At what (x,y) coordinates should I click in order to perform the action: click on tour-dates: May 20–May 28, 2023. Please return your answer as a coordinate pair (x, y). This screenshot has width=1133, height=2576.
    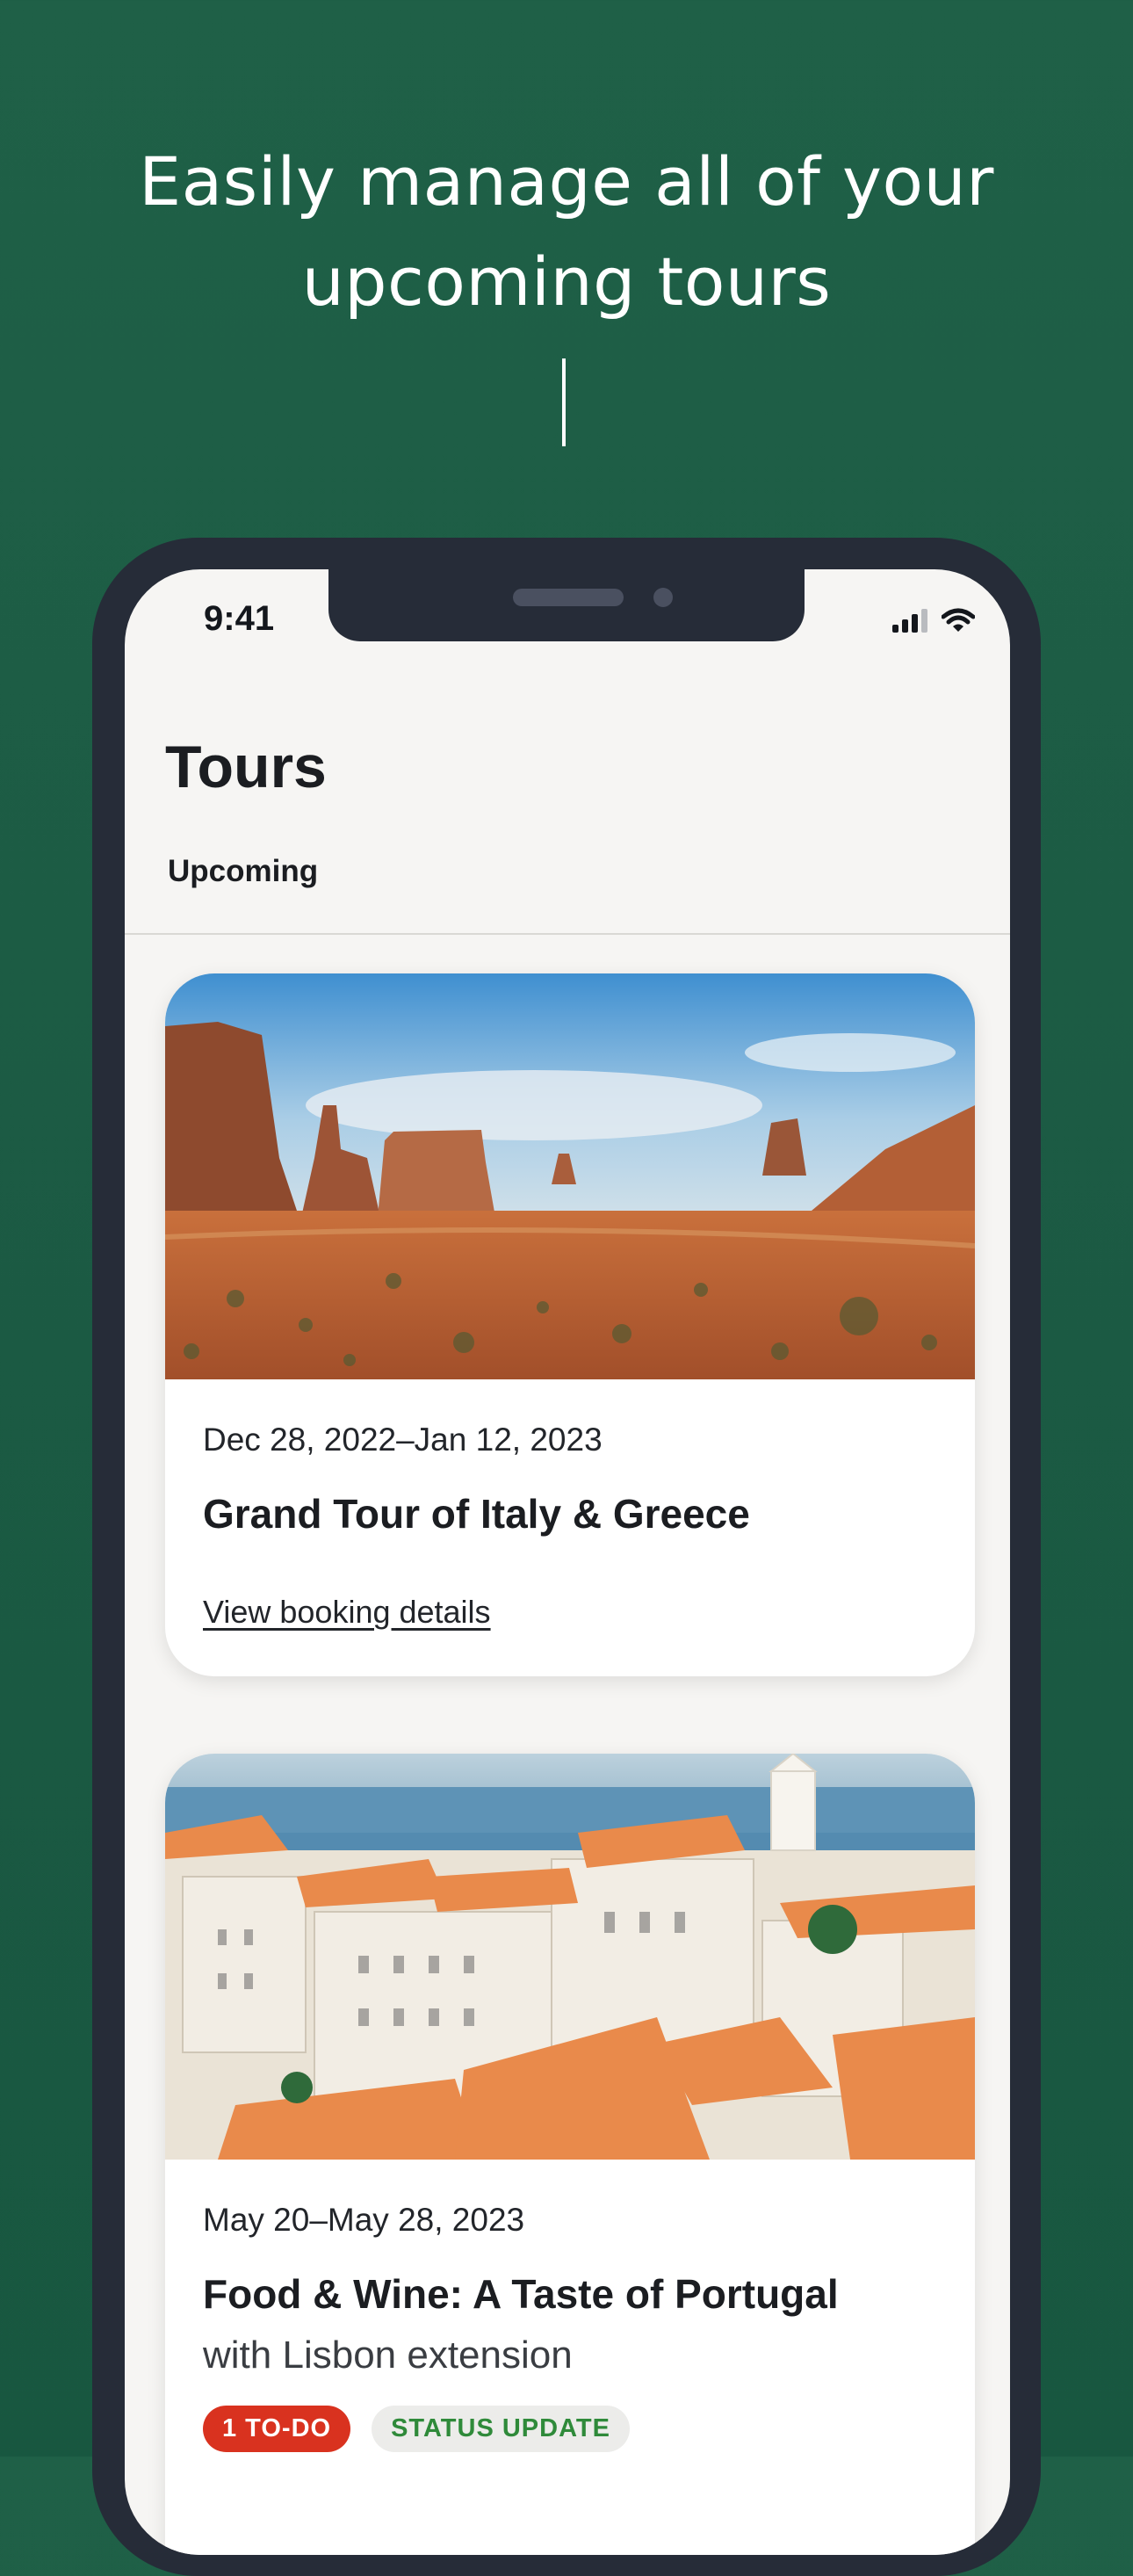
    Looking at the image, I should click on (364, 2220).